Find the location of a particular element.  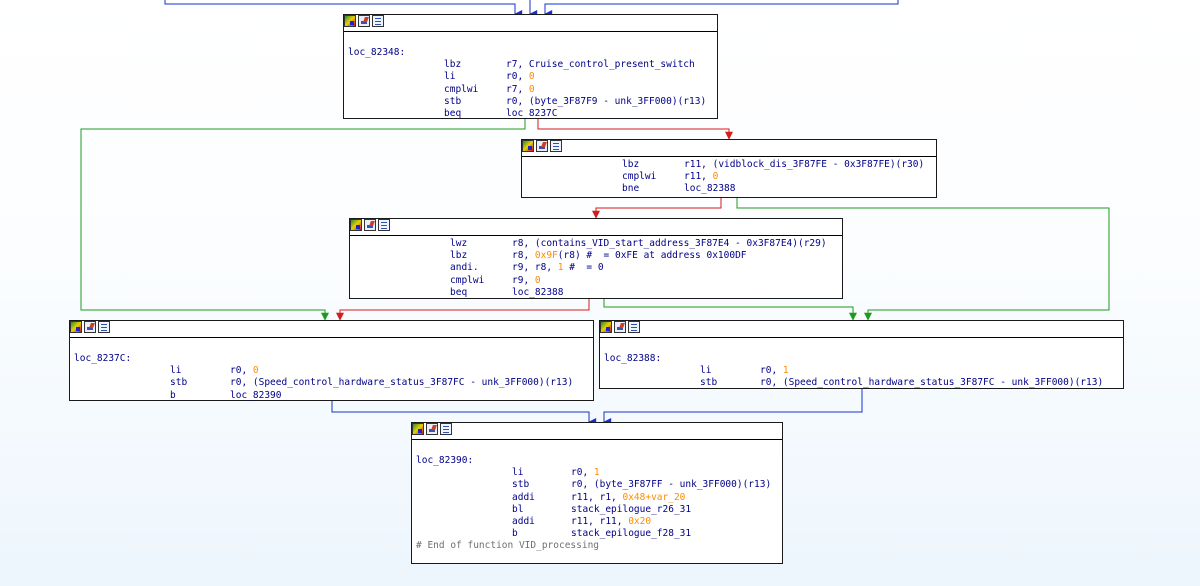

instruction-mnemonic: cmplwi is located at coordinates (639, 177).